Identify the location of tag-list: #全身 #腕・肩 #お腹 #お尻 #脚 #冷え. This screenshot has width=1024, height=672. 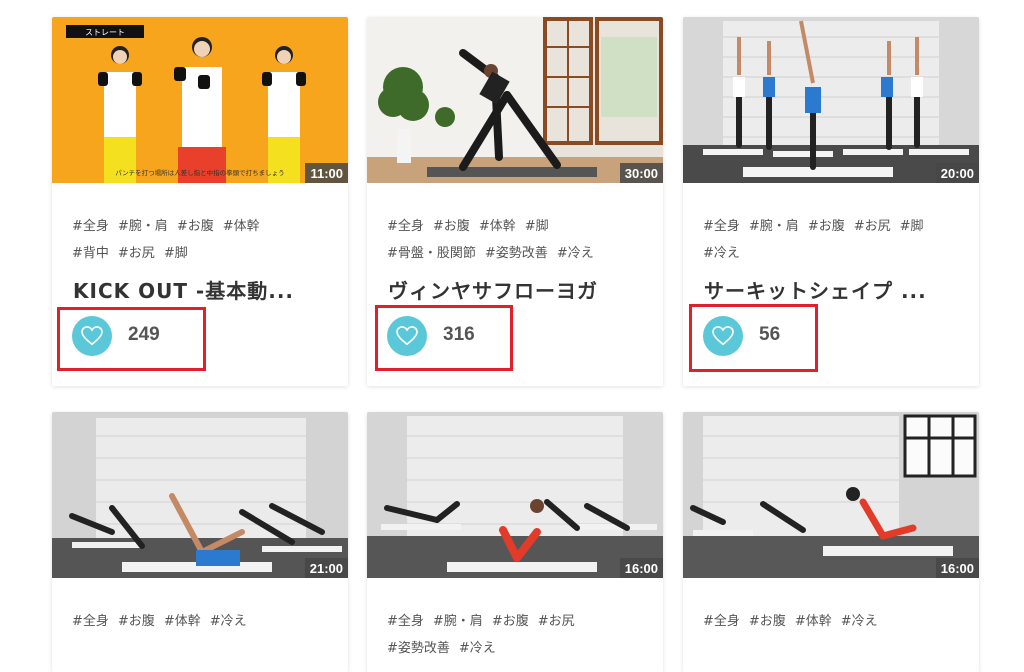
(831, 225).